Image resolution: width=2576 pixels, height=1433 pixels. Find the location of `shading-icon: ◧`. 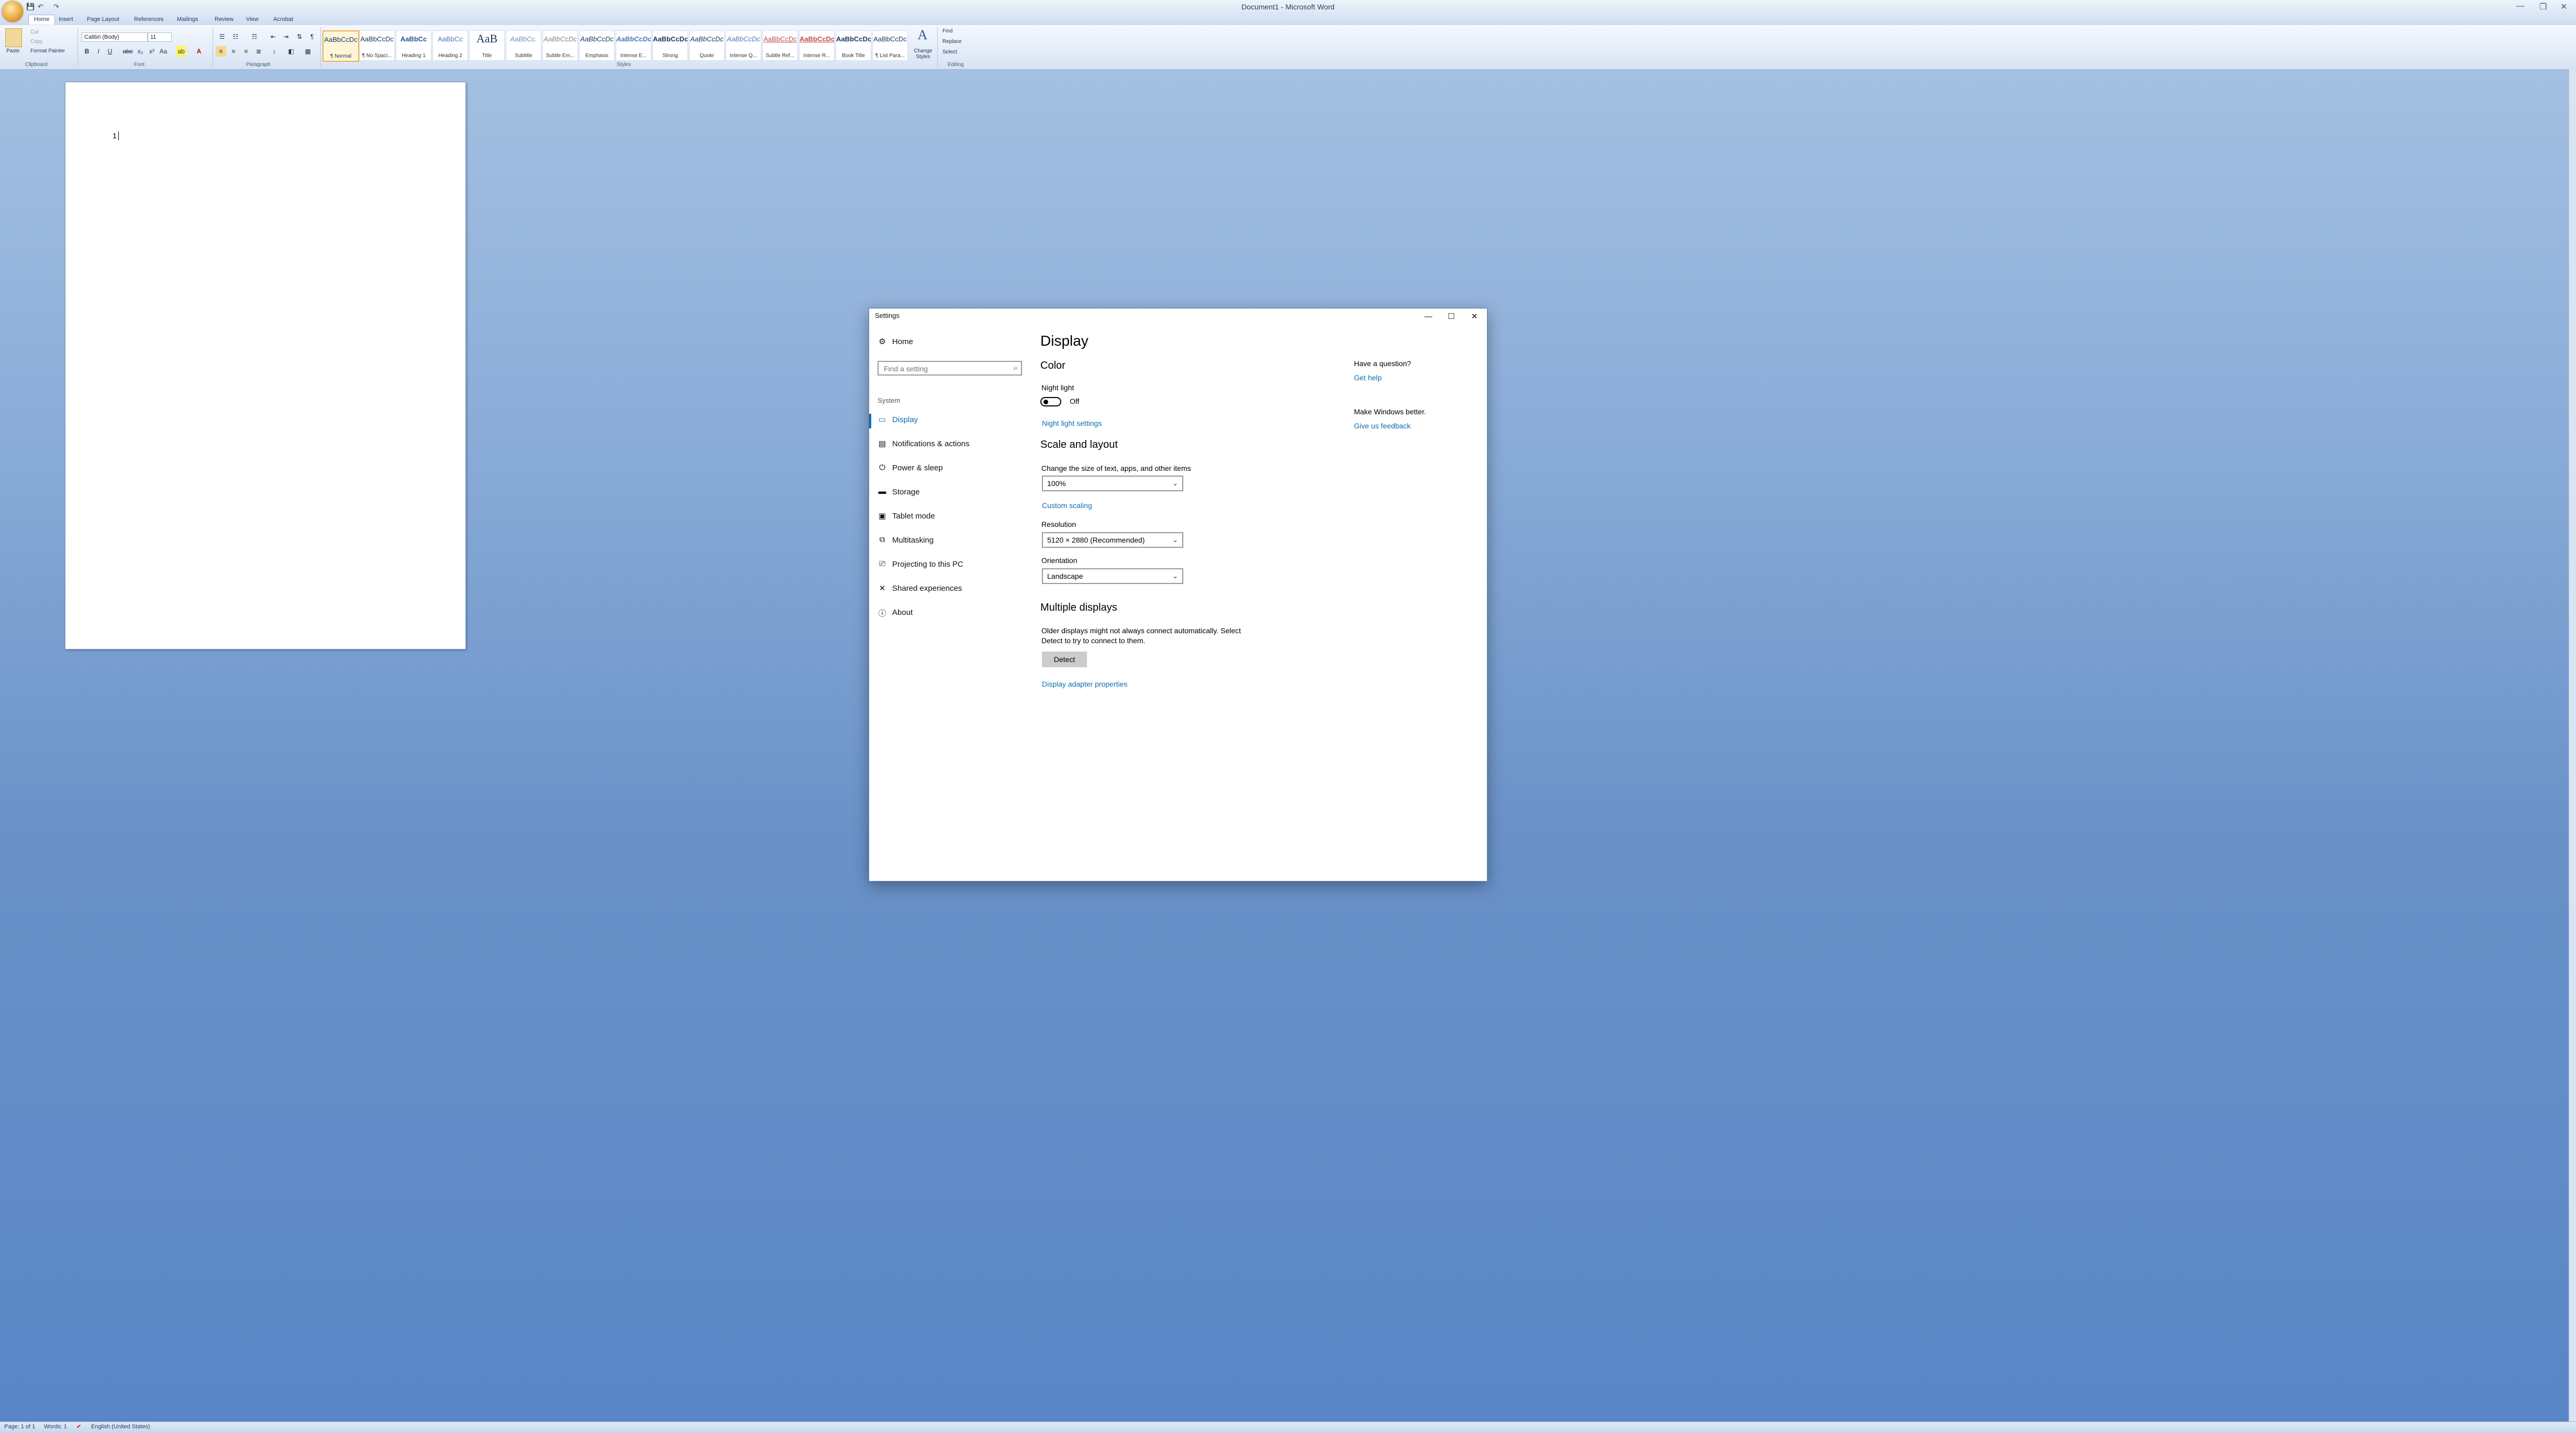

shading-icon: ◧ is located at coordinates (291, 51).